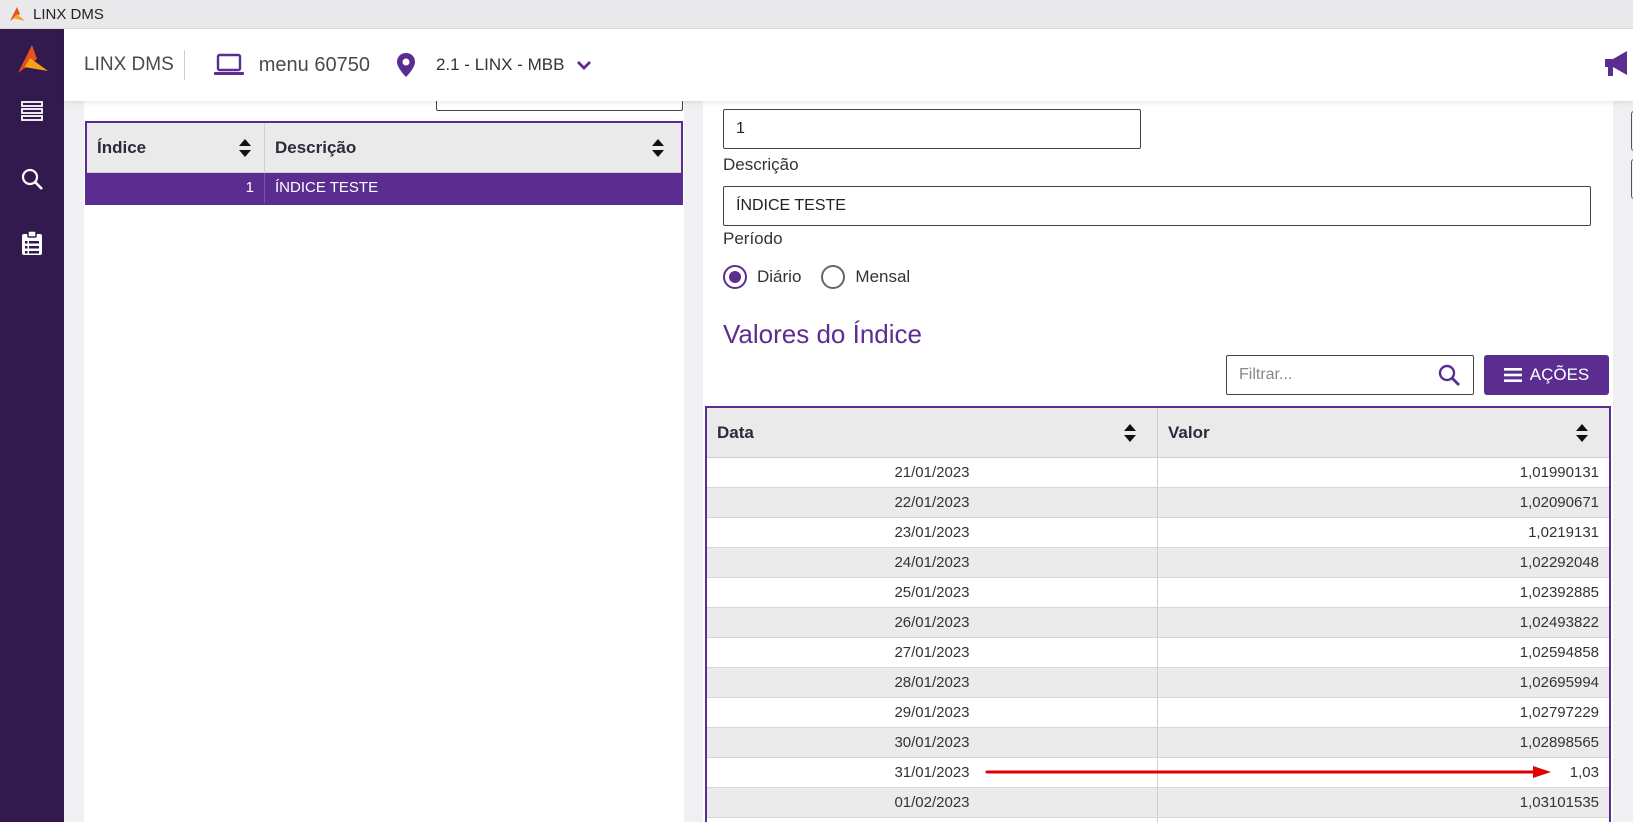  I want to click on index-grid-header: Índice Descrição, so click(384, 148).